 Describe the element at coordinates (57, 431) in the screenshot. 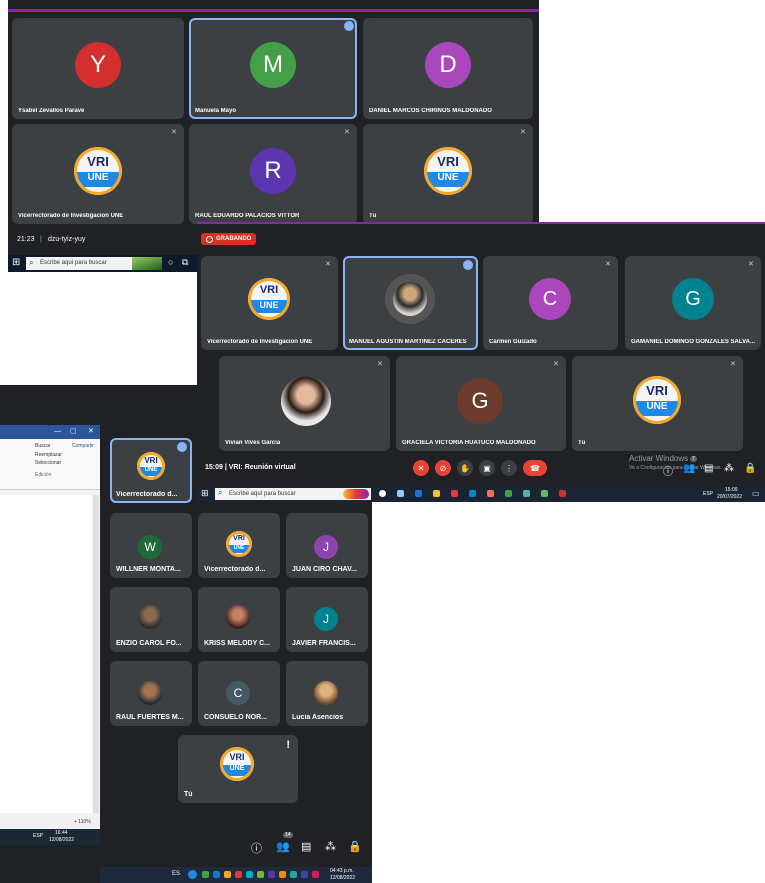

I see `minimize-icon: —` at that location.